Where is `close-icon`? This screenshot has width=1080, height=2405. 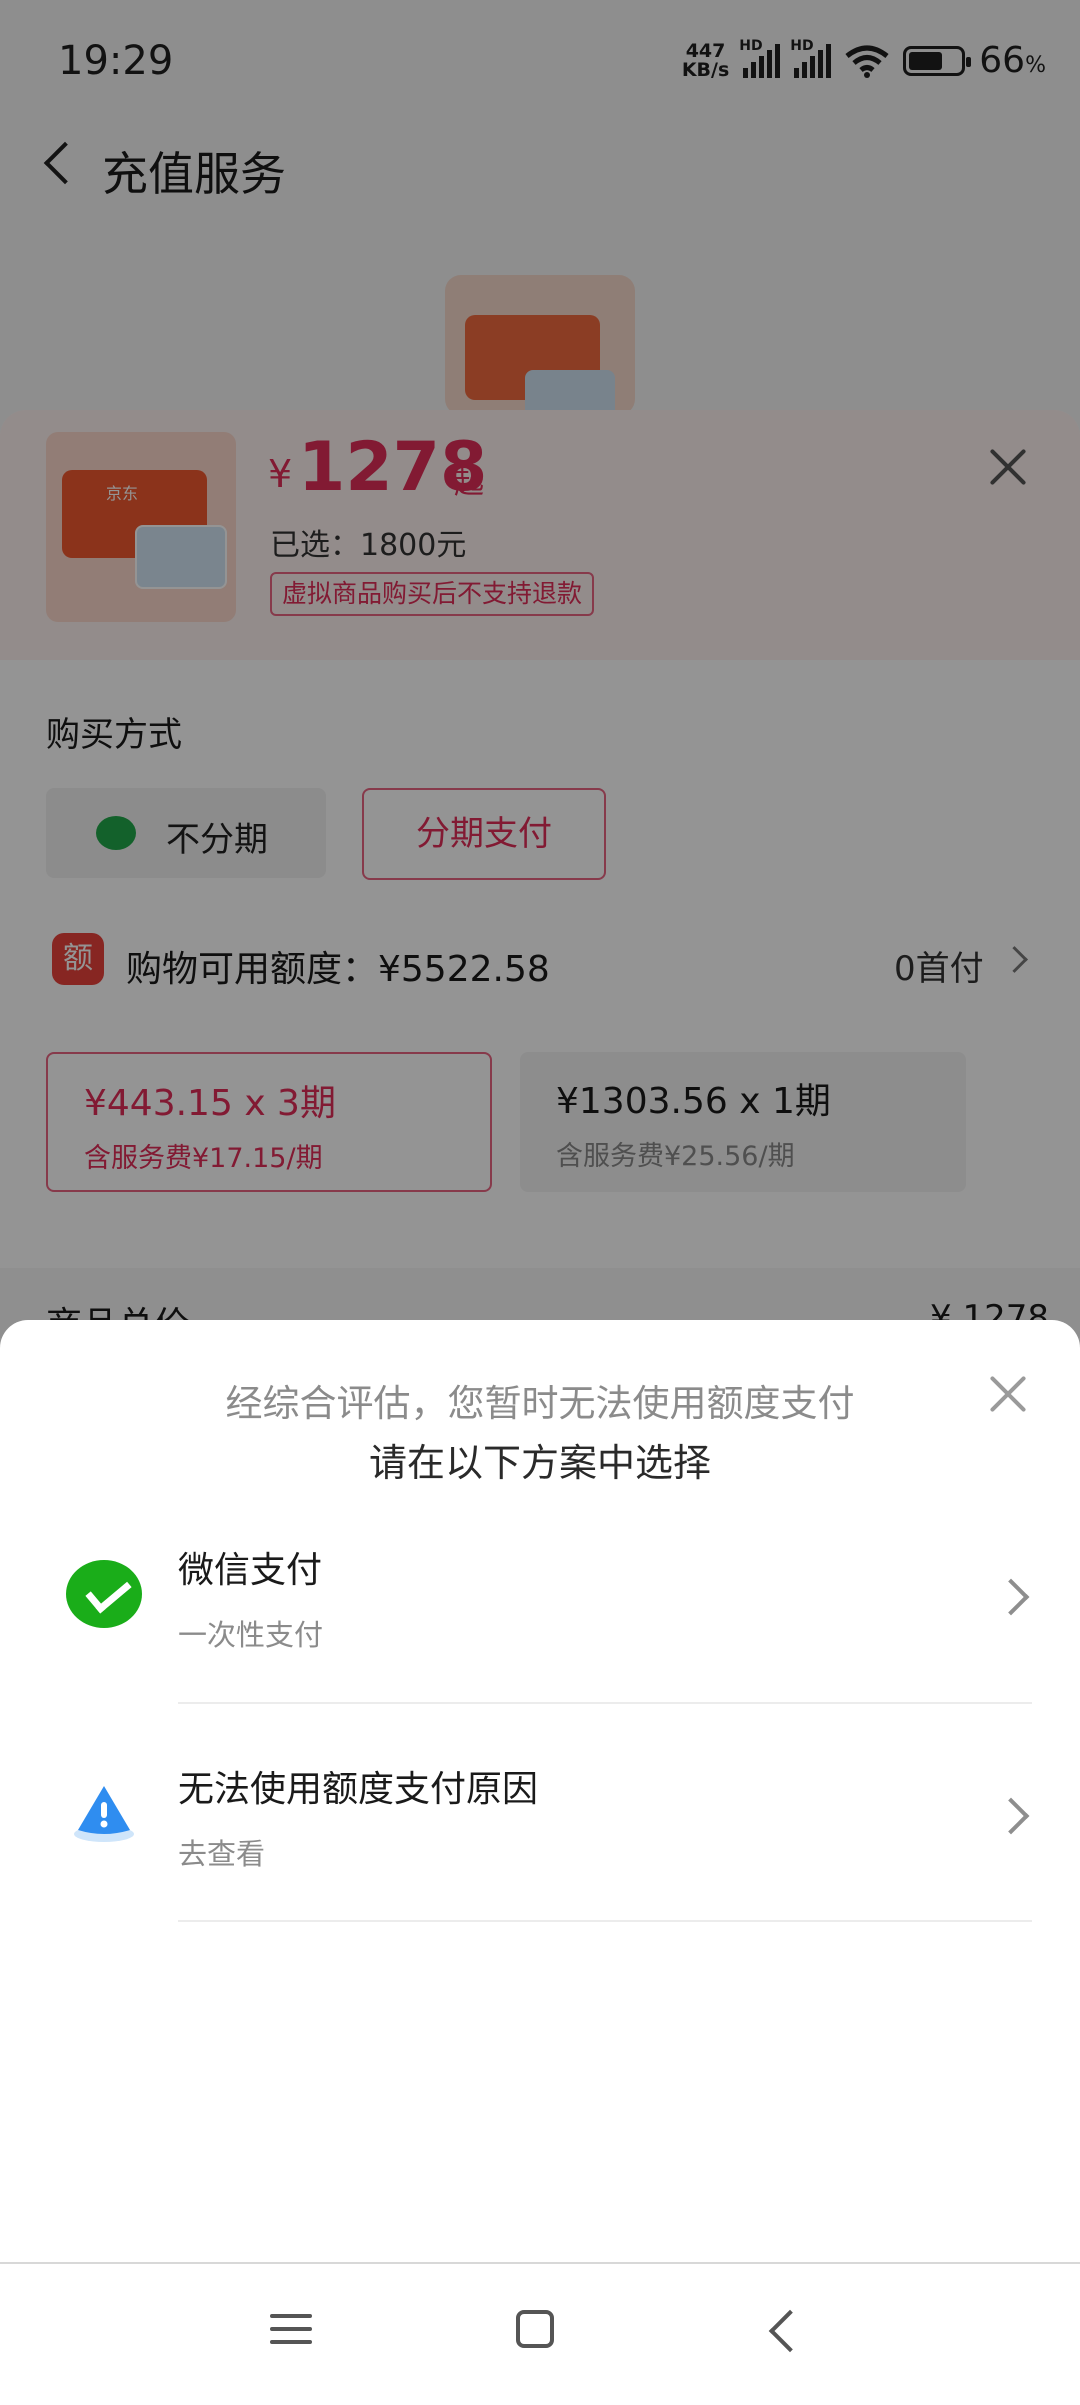
close-icon is located at coordinates (1010, 1394).